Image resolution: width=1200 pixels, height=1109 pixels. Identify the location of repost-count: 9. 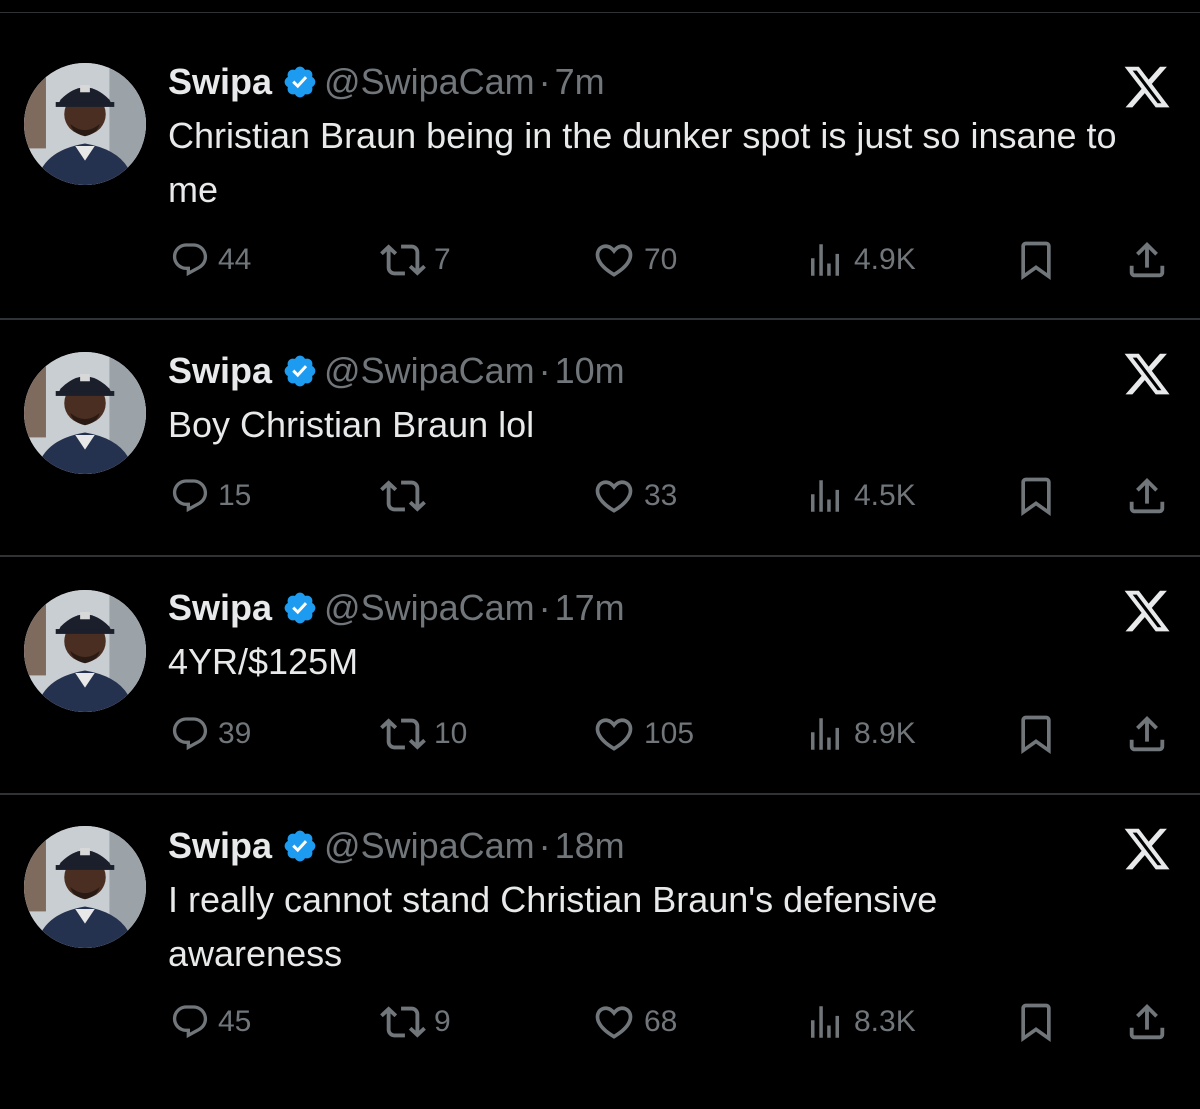
(442, 1021).